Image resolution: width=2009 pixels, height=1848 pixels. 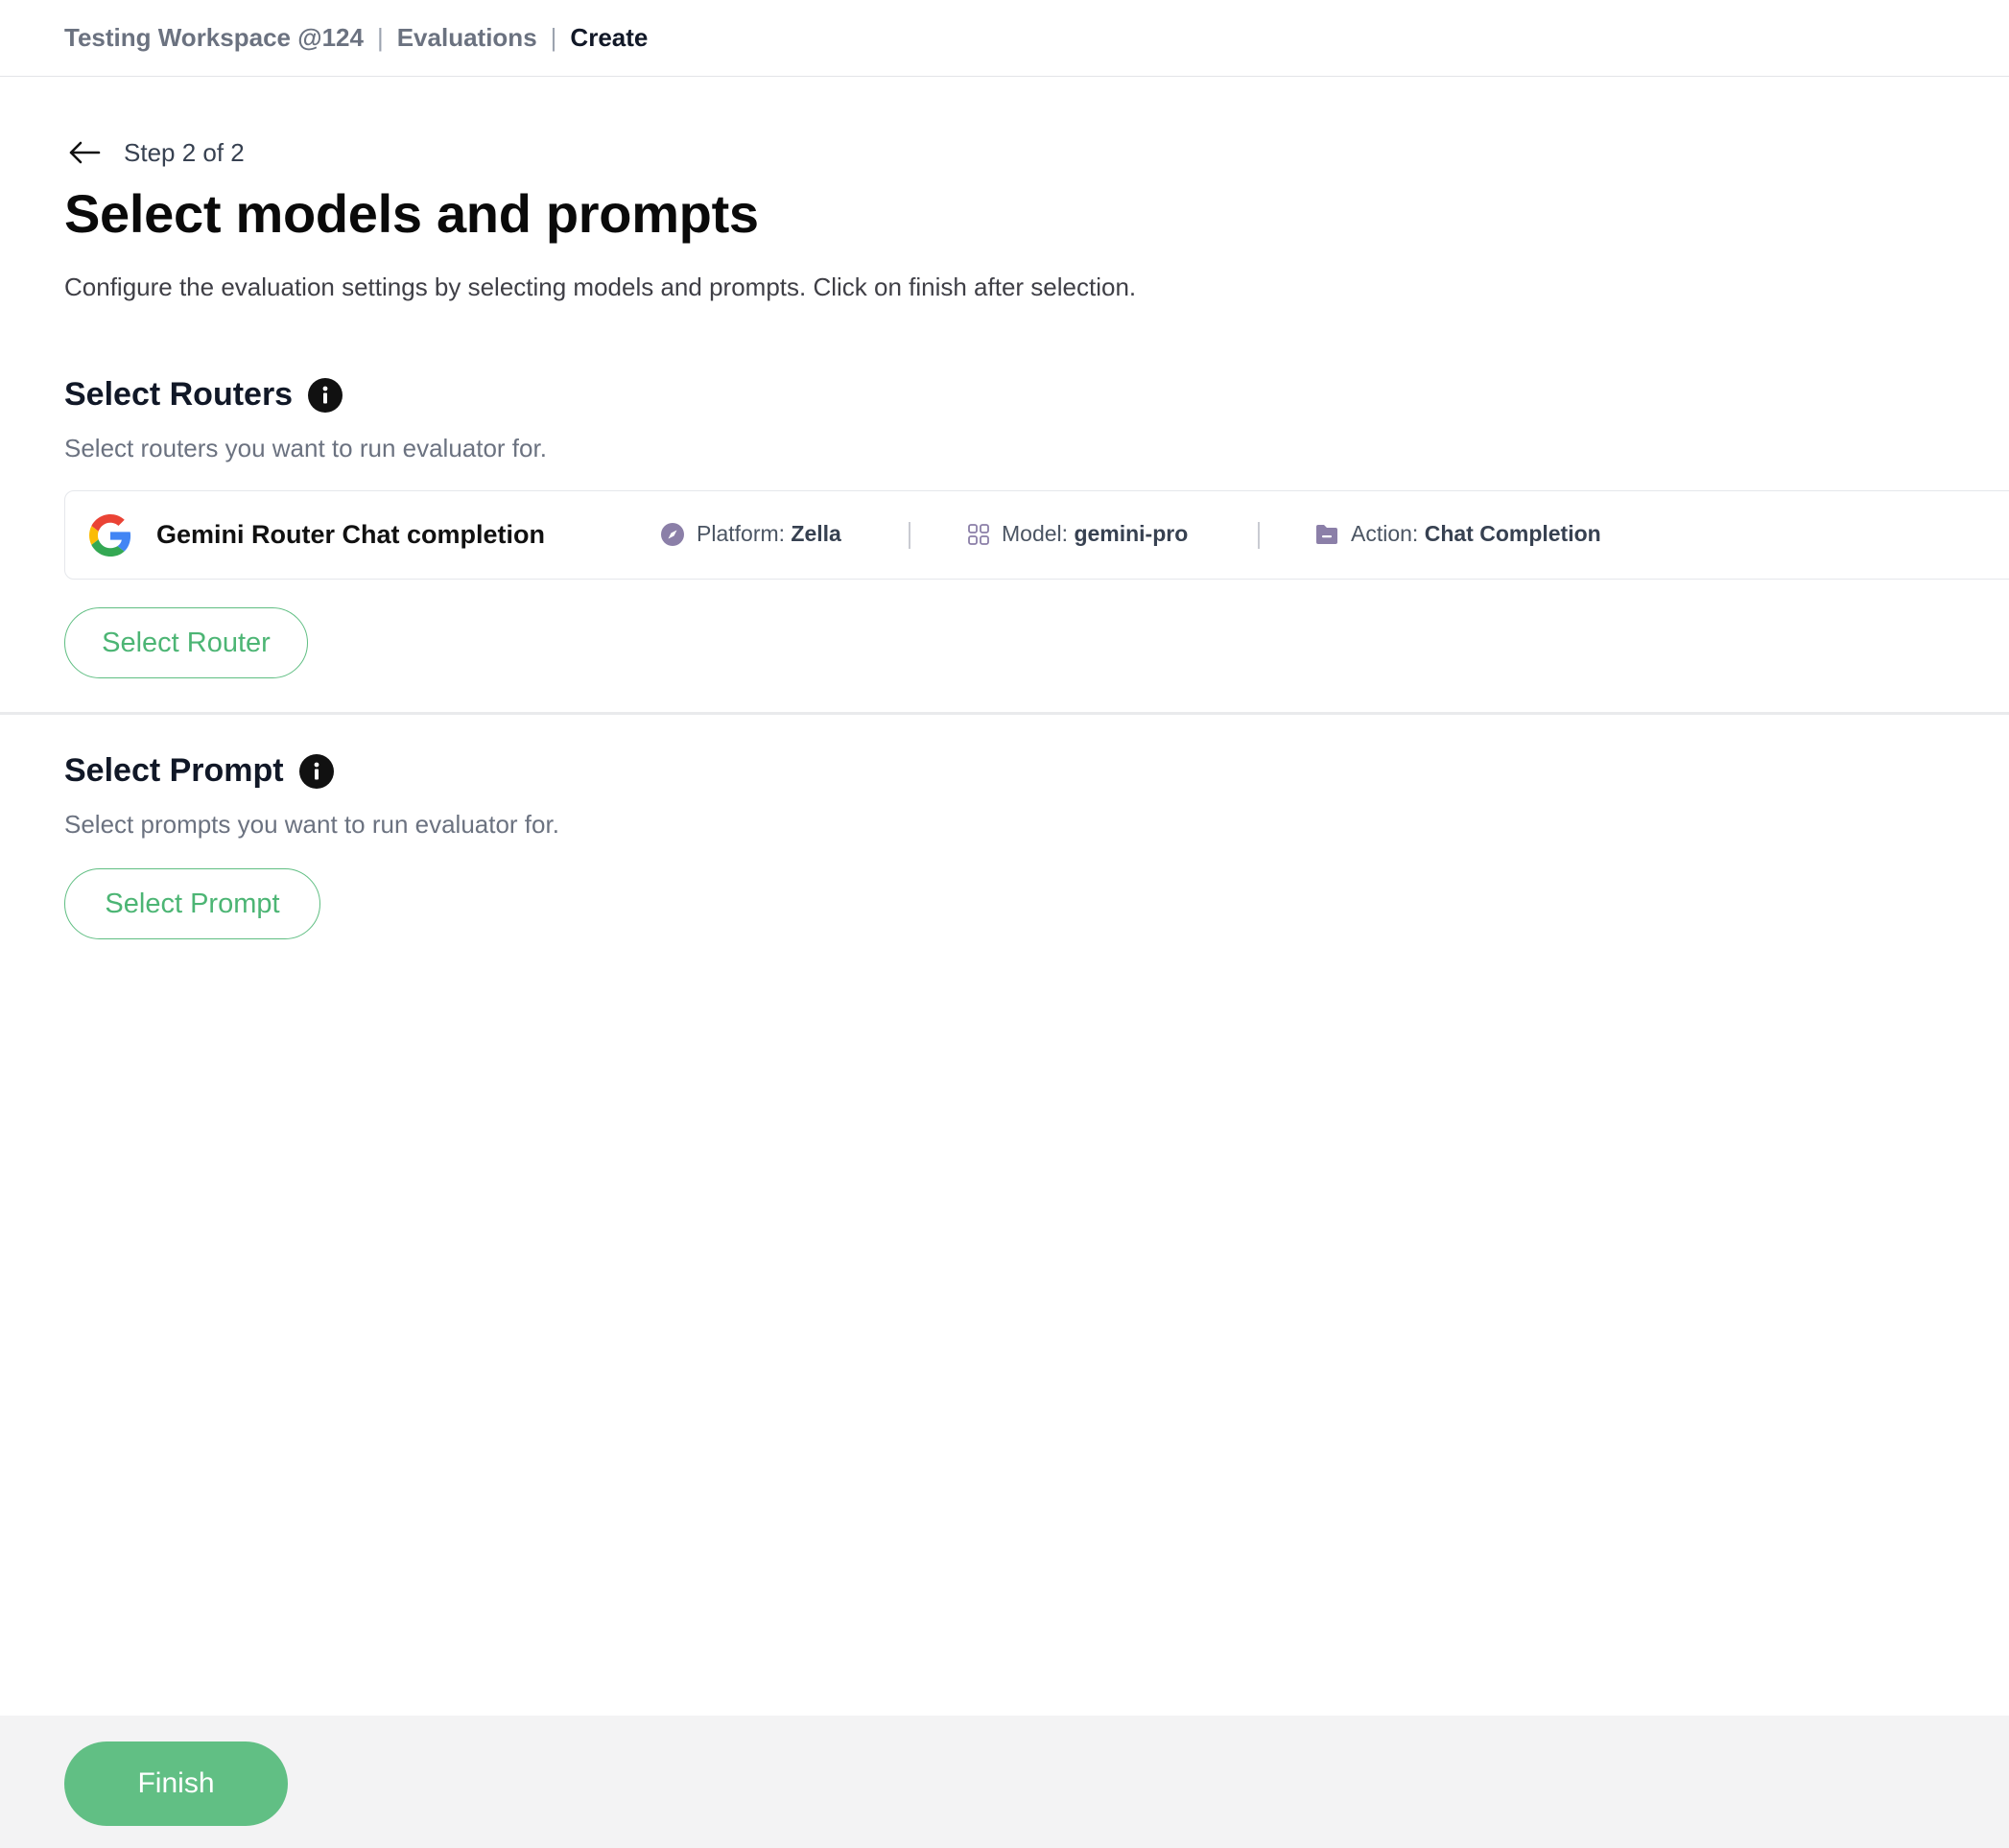 What do you see at coordinates (1326, 534) in the screenshot?
I see `folder-icon` at bounding box center [1326, 534].